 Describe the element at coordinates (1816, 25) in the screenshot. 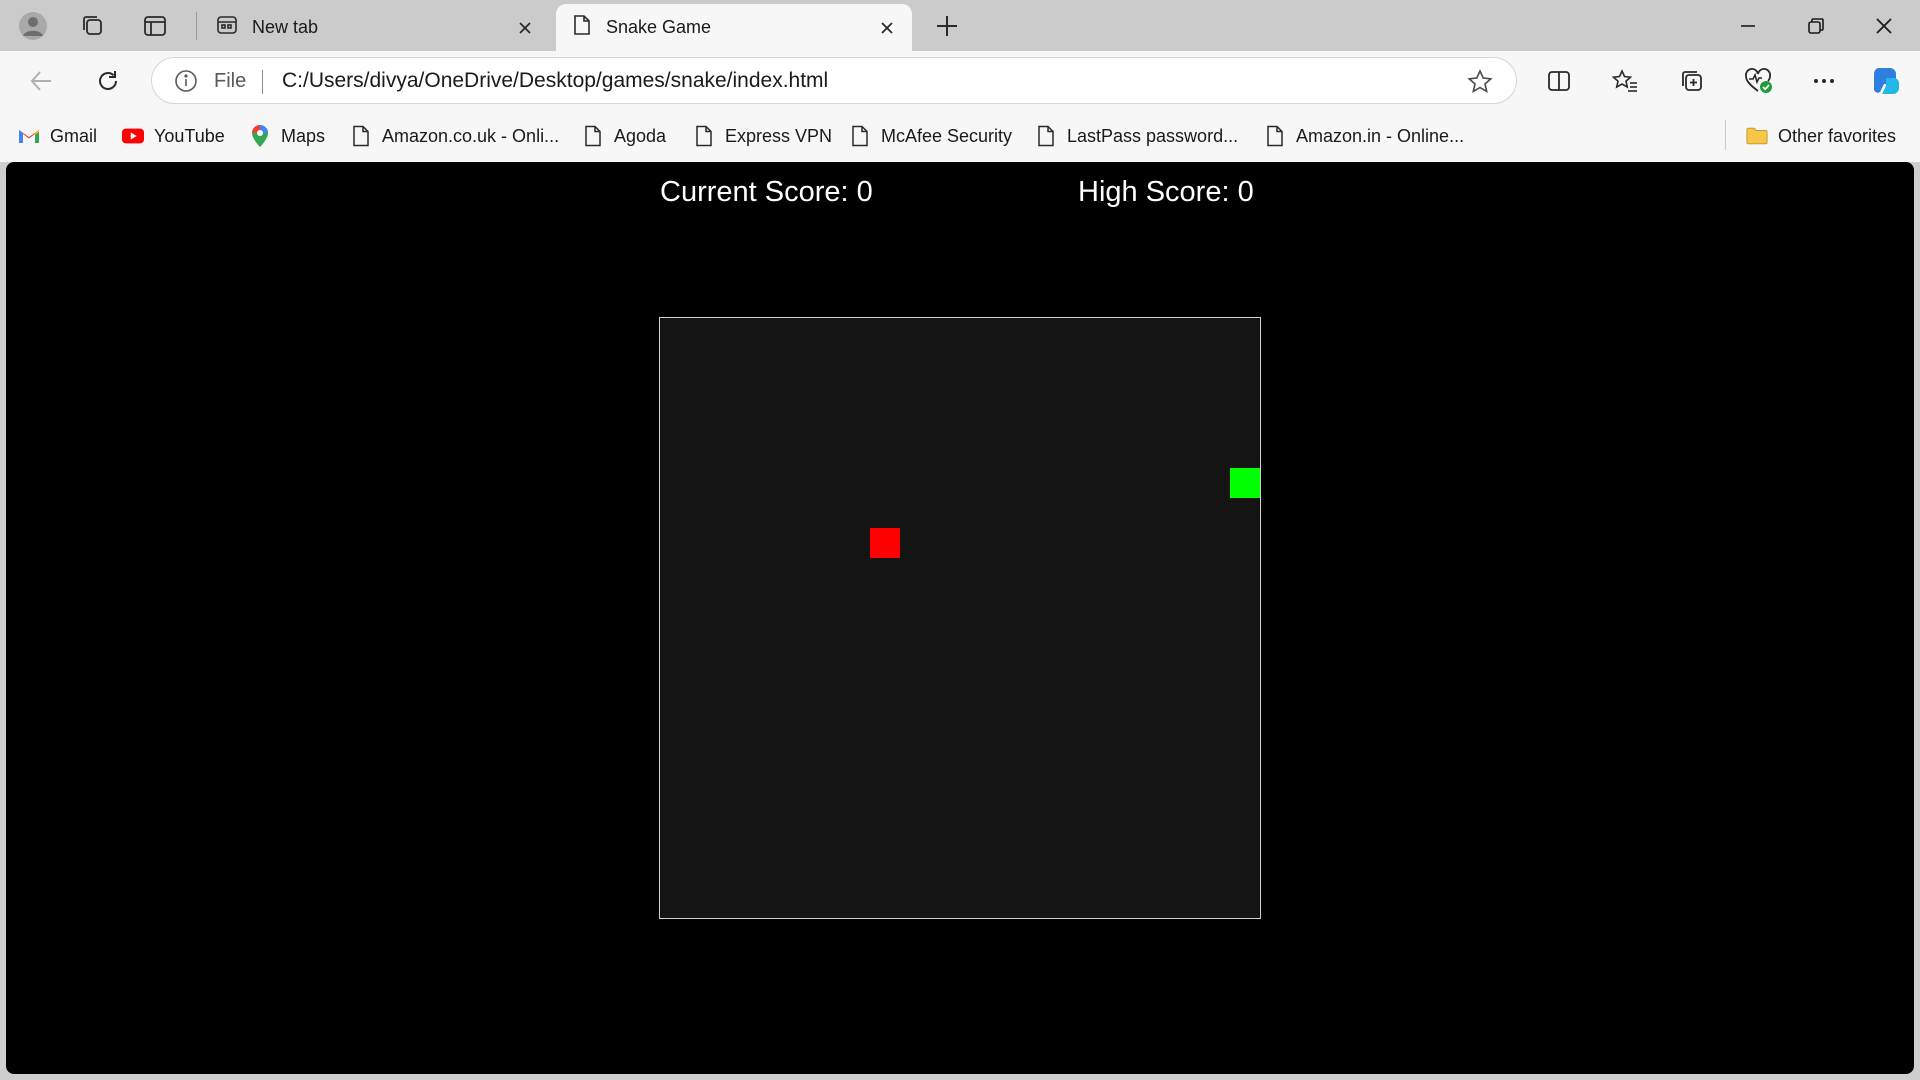

I see `restore-icon` at that location.